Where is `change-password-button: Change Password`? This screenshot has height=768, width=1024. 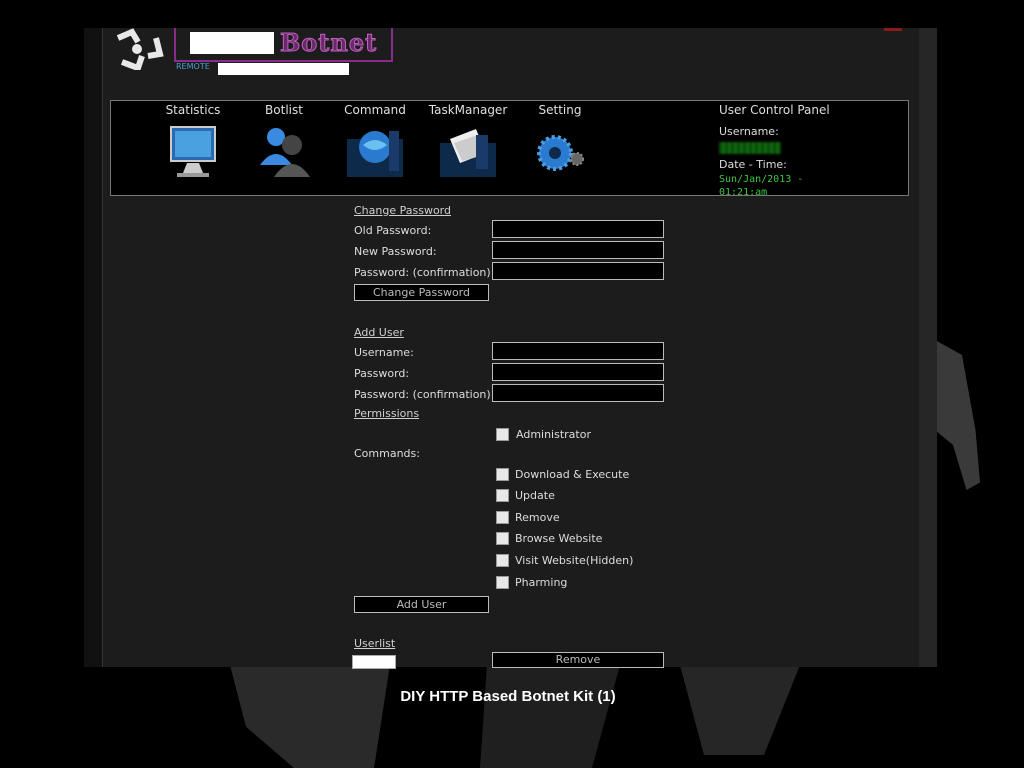 change-password-button: Change Password is located at coordinates (421, 292).